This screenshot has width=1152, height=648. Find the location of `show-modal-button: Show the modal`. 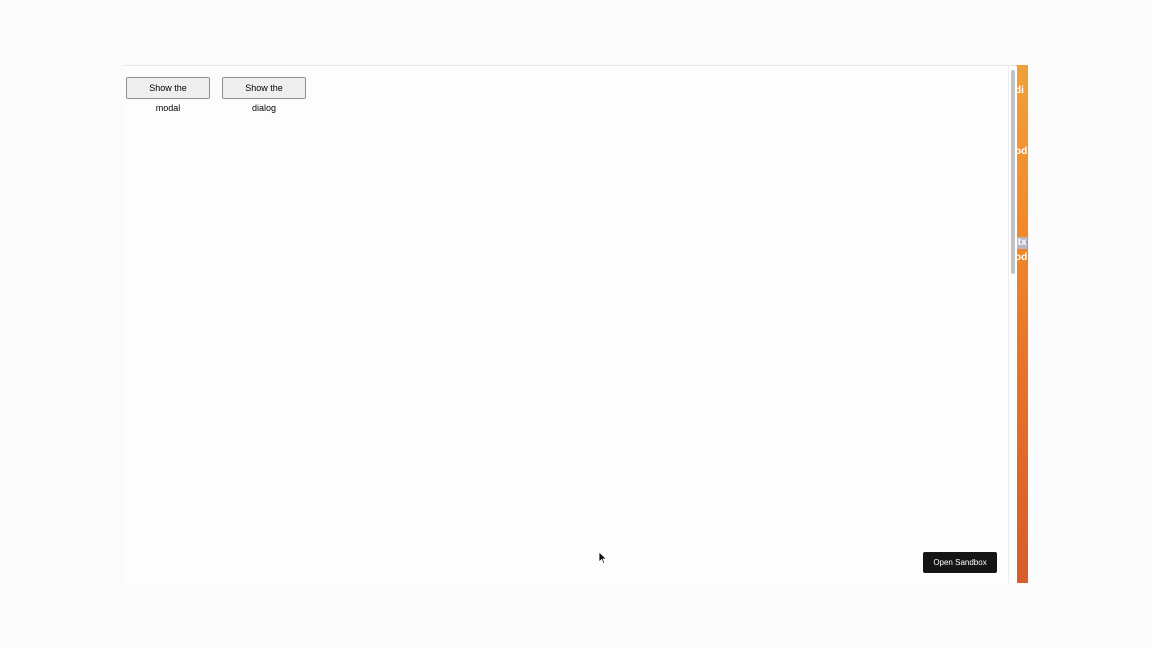

show-modal-button: Show the modal is located at coordinates (168, 95).